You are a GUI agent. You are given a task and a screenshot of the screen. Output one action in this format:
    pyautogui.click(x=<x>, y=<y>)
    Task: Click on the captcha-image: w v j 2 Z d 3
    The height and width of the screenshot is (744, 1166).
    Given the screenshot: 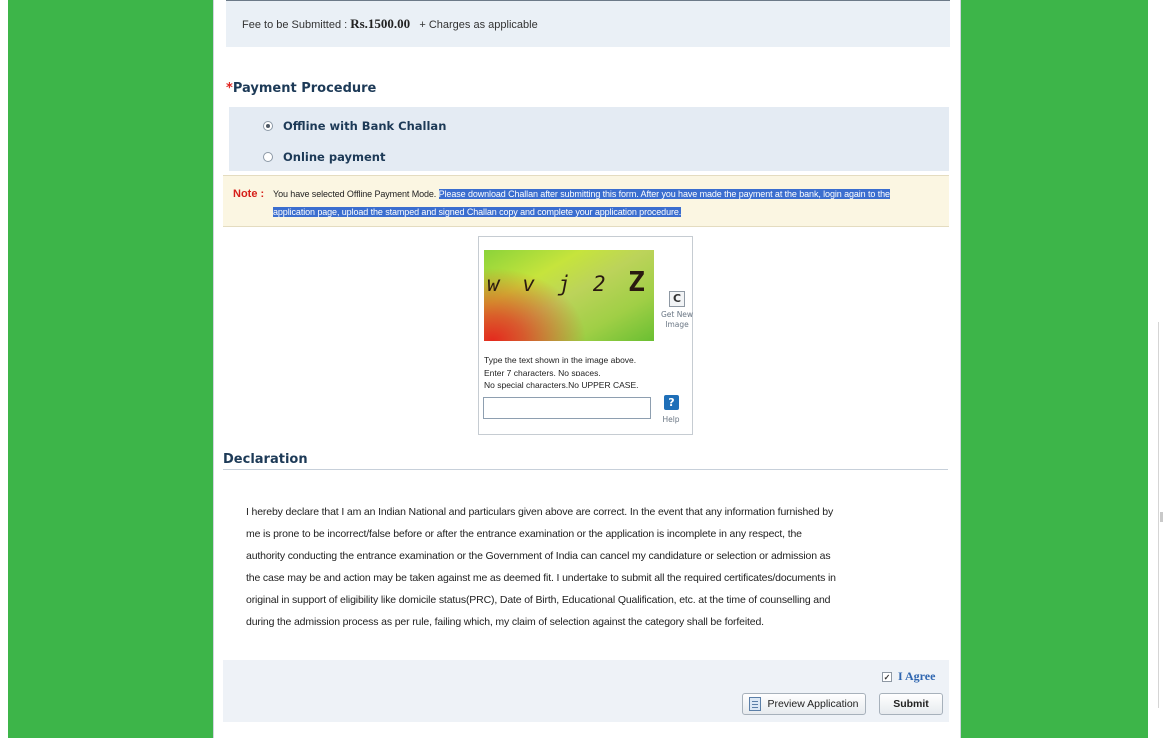 What is the action you would take?
    pyautogui.click(x=569, y=295)
    